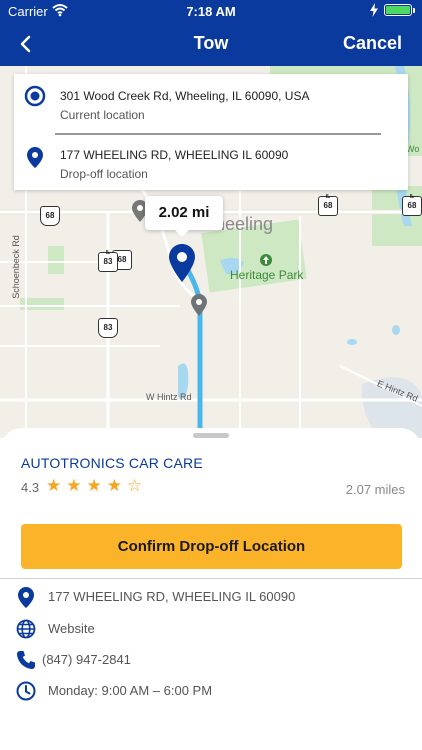 This screenshot has width=422, height=750. I want to click on globe-icon, so click(26, 629).